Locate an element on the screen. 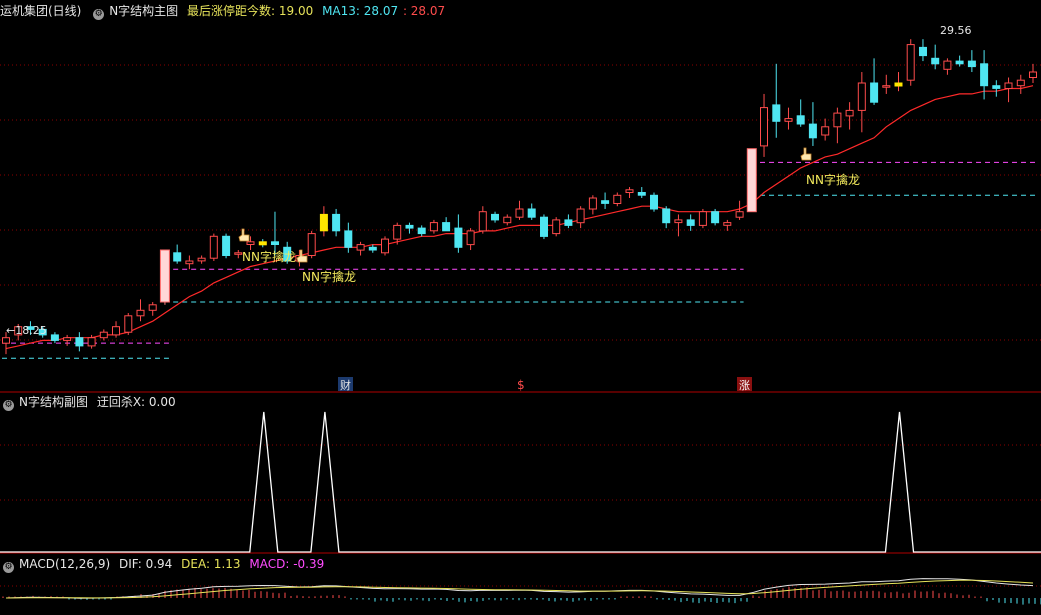  signal-label-2: NN字擒龙 is located at coordinates (329, 276).